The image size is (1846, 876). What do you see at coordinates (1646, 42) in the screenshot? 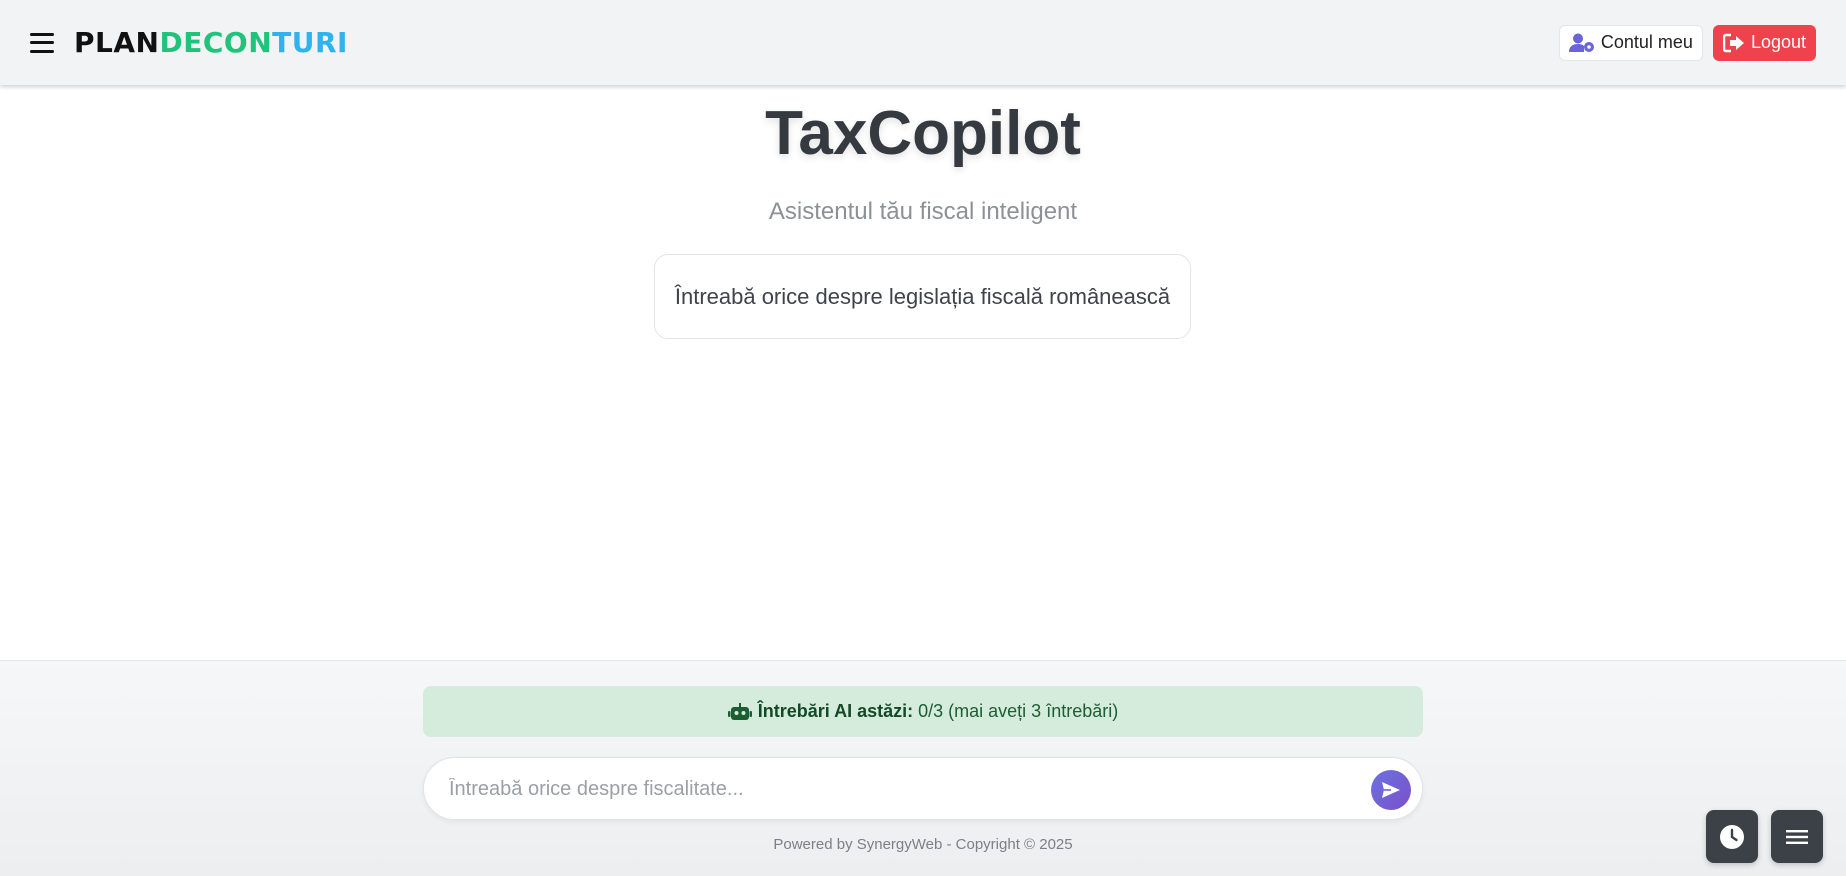
I see `account-button-label: Contul meu` at bounding box center [1646, 42].